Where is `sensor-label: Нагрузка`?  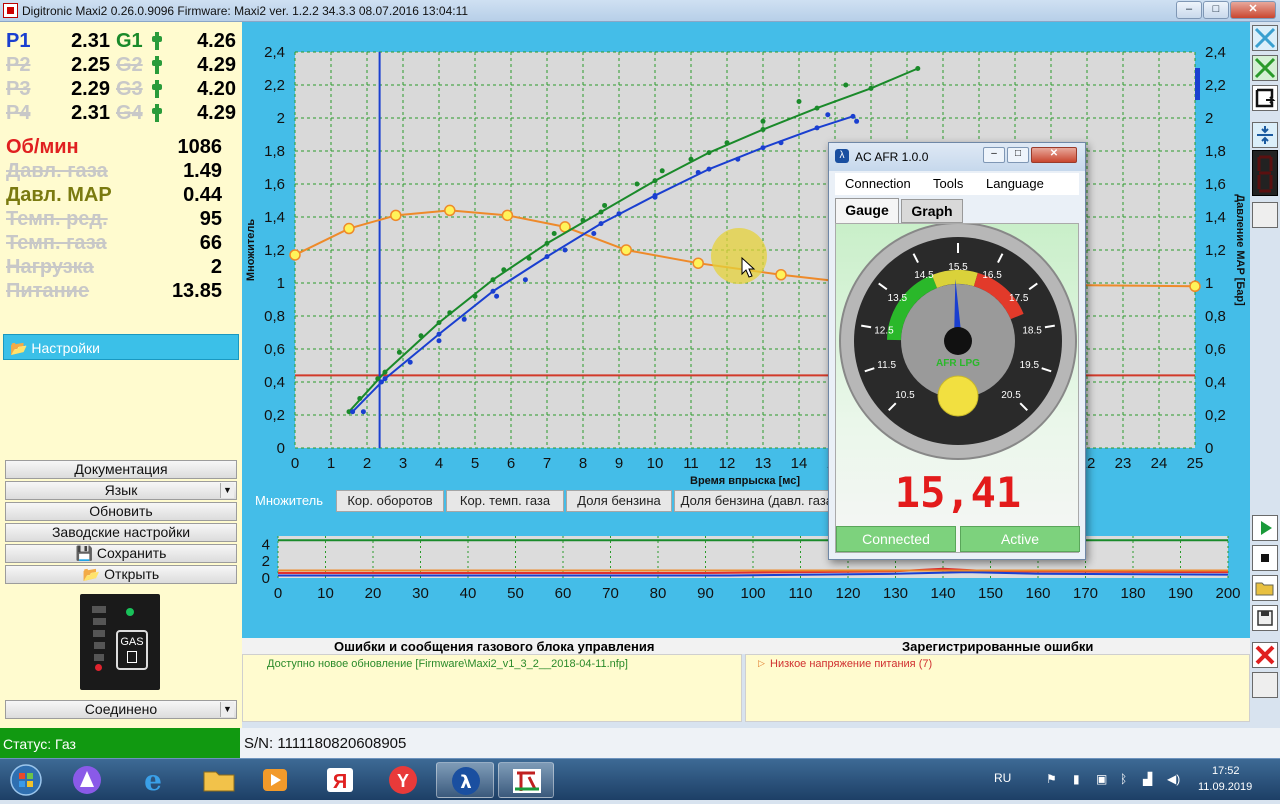
sensor-label: Нагрузка is located at coordinates (50, 267).